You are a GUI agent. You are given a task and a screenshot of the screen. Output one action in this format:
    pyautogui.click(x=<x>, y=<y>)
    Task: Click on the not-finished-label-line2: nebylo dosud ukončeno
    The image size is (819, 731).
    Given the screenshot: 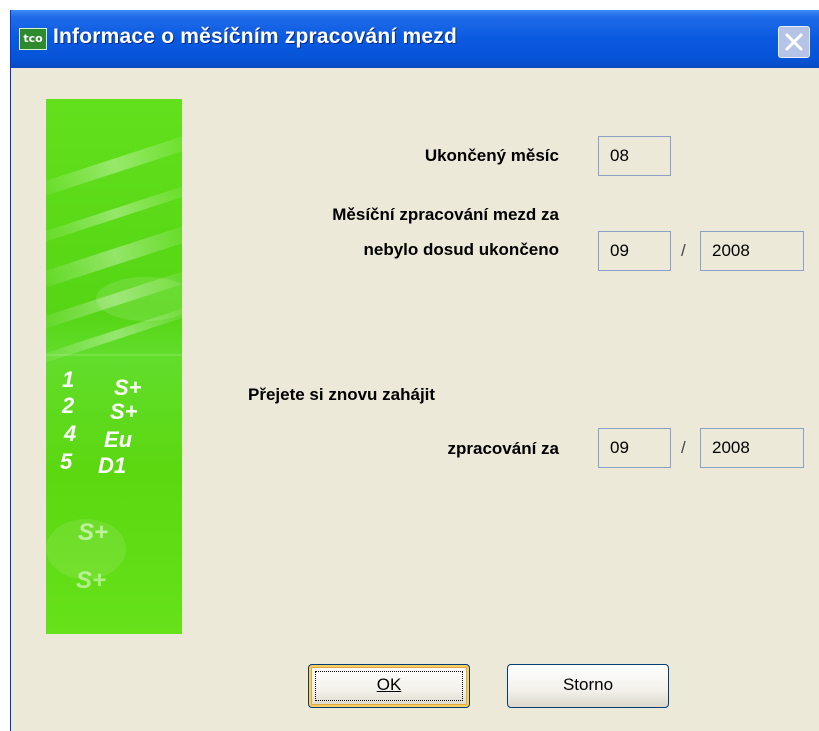 What is the action you would take?
    pyautogui.click(x=461, y=249)
    